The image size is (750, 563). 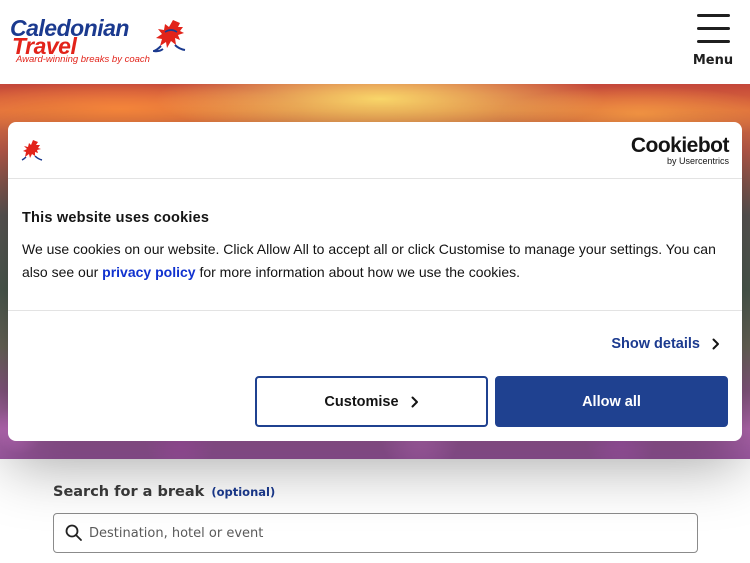 What do you see at coordinates (148, 272) in the screenshot?
I see `privacy-policy-link: privacy policy` at bounding box center [148, 272].